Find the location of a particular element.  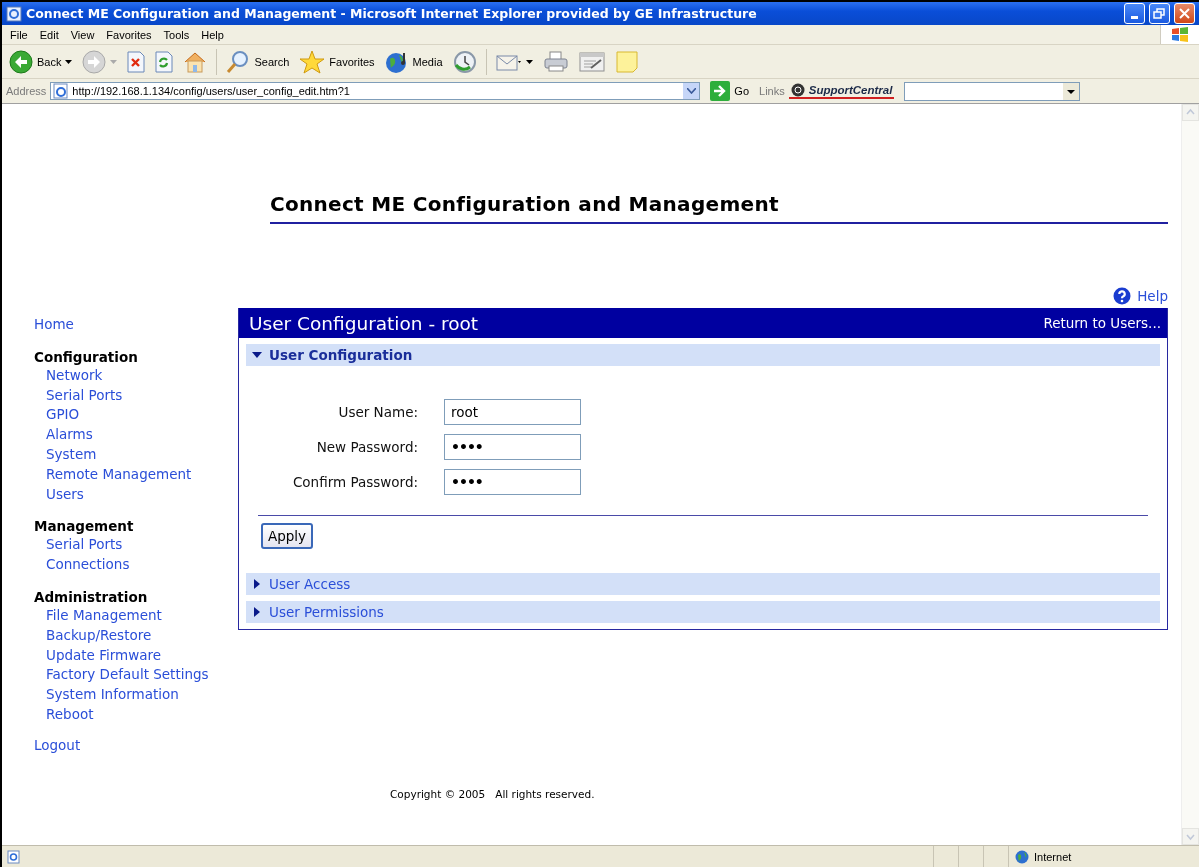

close-icon is located at coordinates (1184, 13).